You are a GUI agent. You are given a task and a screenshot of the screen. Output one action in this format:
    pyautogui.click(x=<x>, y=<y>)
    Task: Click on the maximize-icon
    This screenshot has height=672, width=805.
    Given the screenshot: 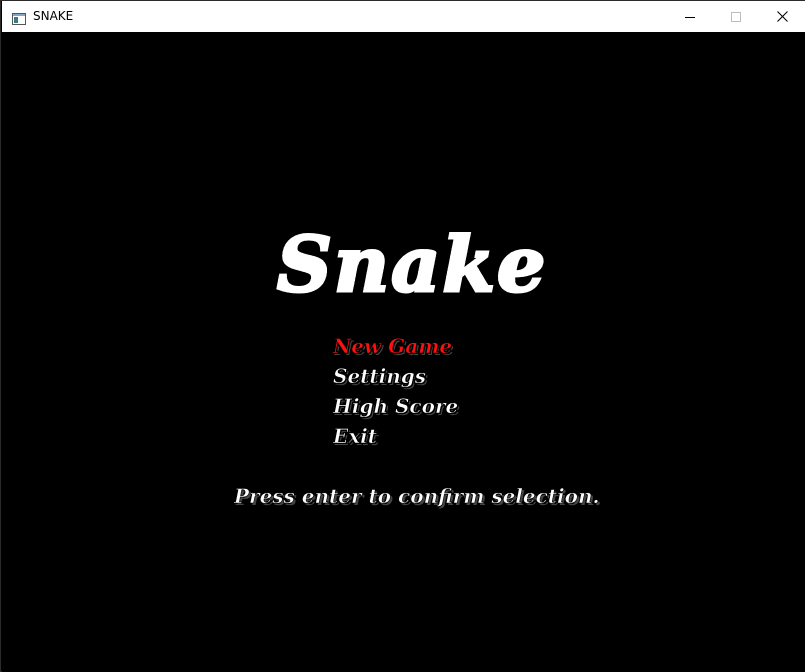 What is the action you would take?
    pyautogui.click(x=736, y=16)
    